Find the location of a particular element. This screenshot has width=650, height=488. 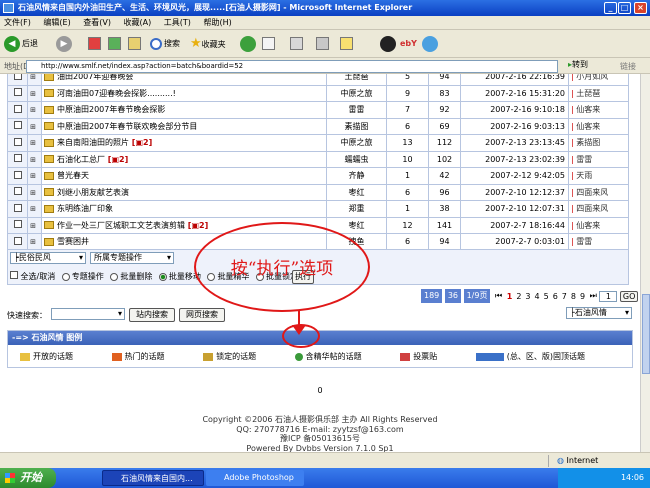

topic-title-link: 石油化工总厂 is located at coordinates (81, 159).